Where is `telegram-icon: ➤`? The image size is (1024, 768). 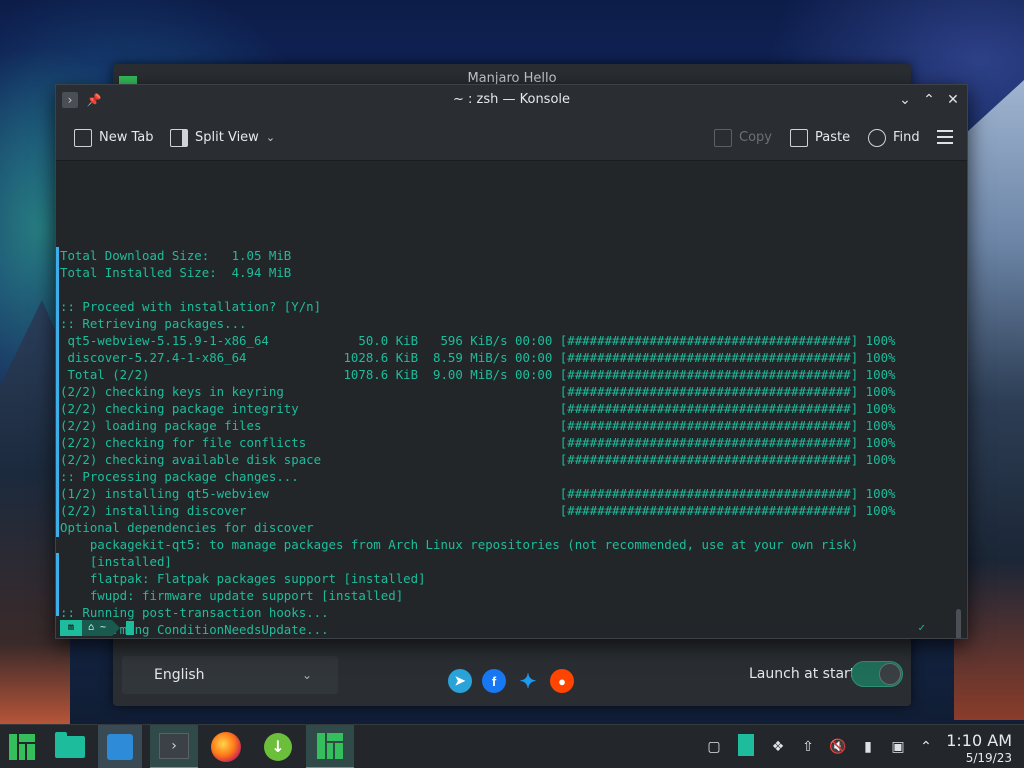 telegram-icon: ➤ is located at coordinates (460, 681).